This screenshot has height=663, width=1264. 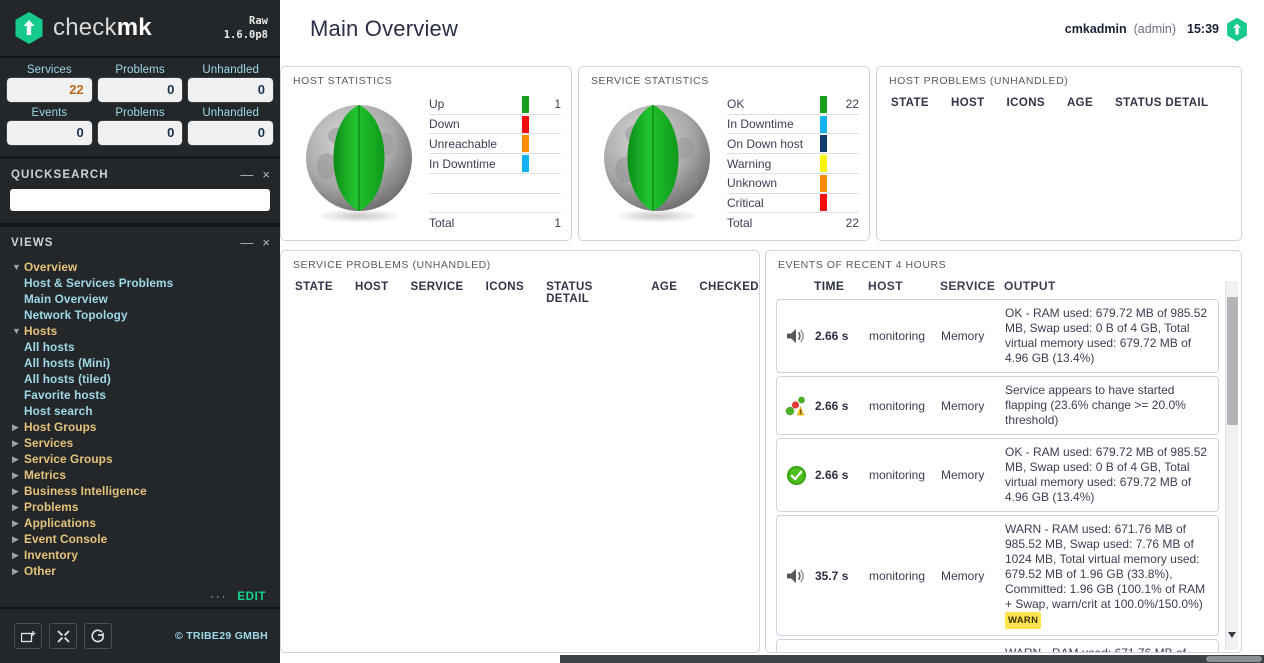 I want to click on scrollbar-thumb, so click(x=1232, y=361).